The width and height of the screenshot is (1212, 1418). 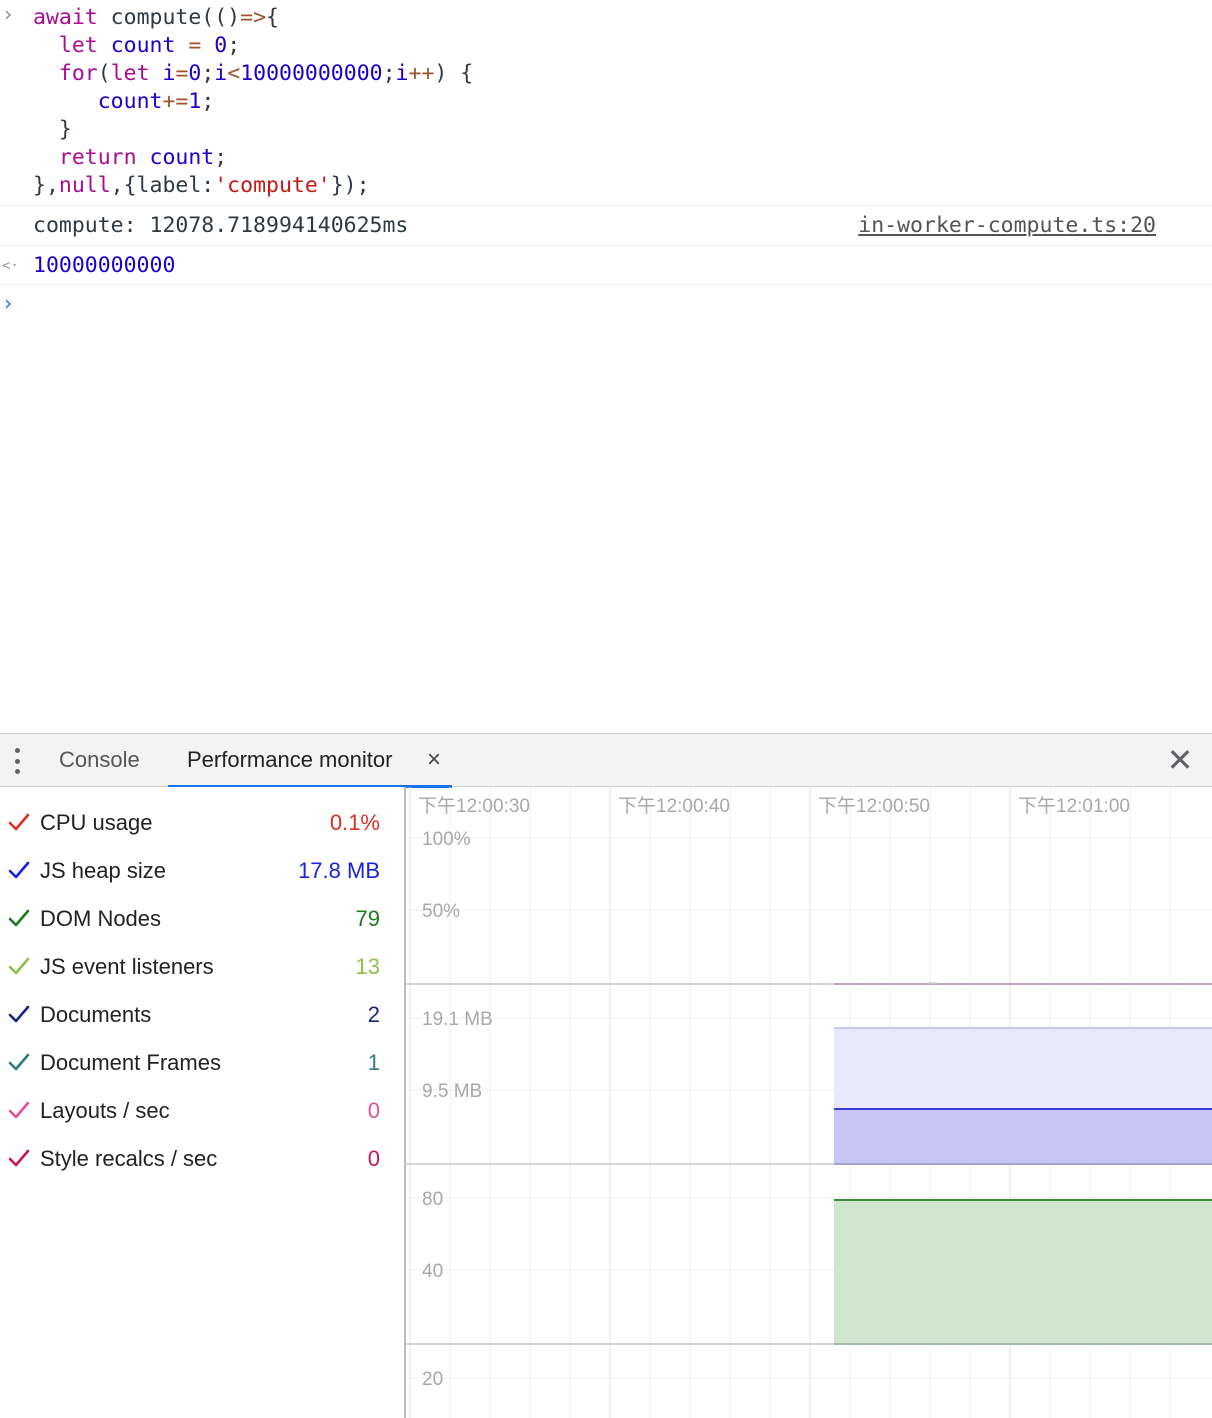 I want to click on timer-log-text: compute: 12078.718994140625ms, so click(x=221, y=225).